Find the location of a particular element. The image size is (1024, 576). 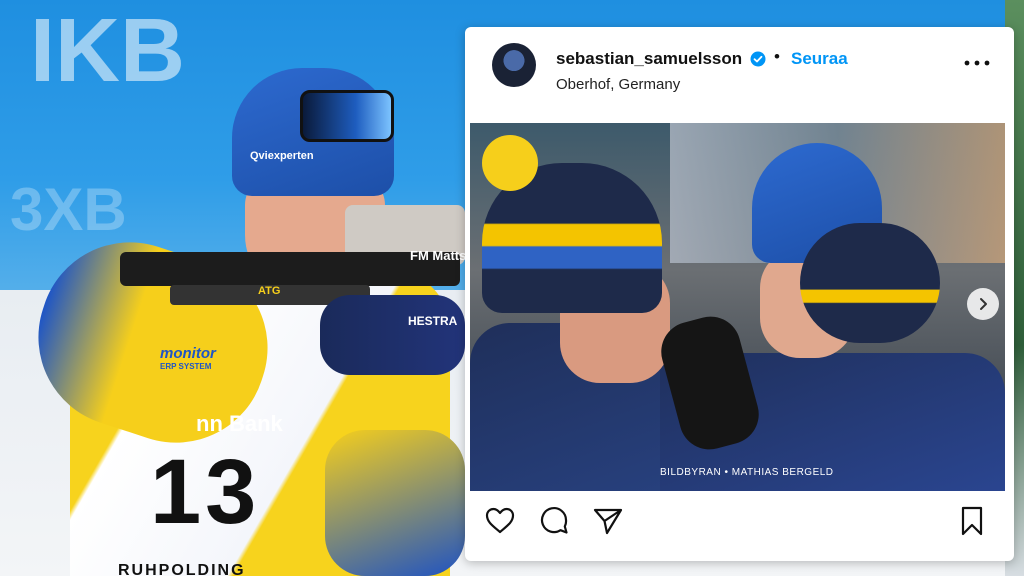

wall-logo: 3XB is located at coordinates (68, 209).